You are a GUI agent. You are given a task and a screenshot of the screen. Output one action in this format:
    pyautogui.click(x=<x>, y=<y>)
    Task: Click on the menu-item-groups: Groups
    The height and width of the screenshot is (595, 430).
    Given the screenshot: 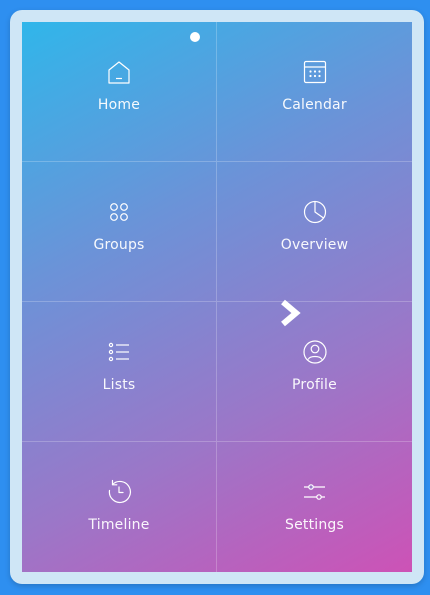 What is the action you would take?
    pyautogui.click(x=119, y=232)
    